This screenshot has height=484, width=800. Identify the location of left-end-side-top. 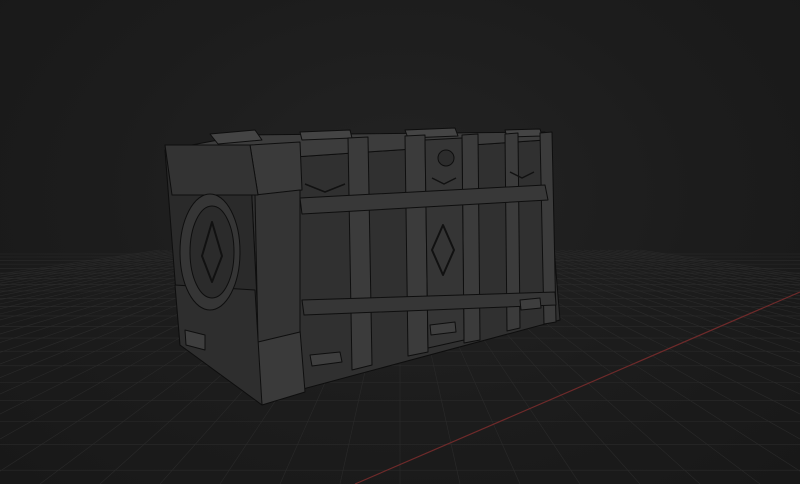
(211, 170).